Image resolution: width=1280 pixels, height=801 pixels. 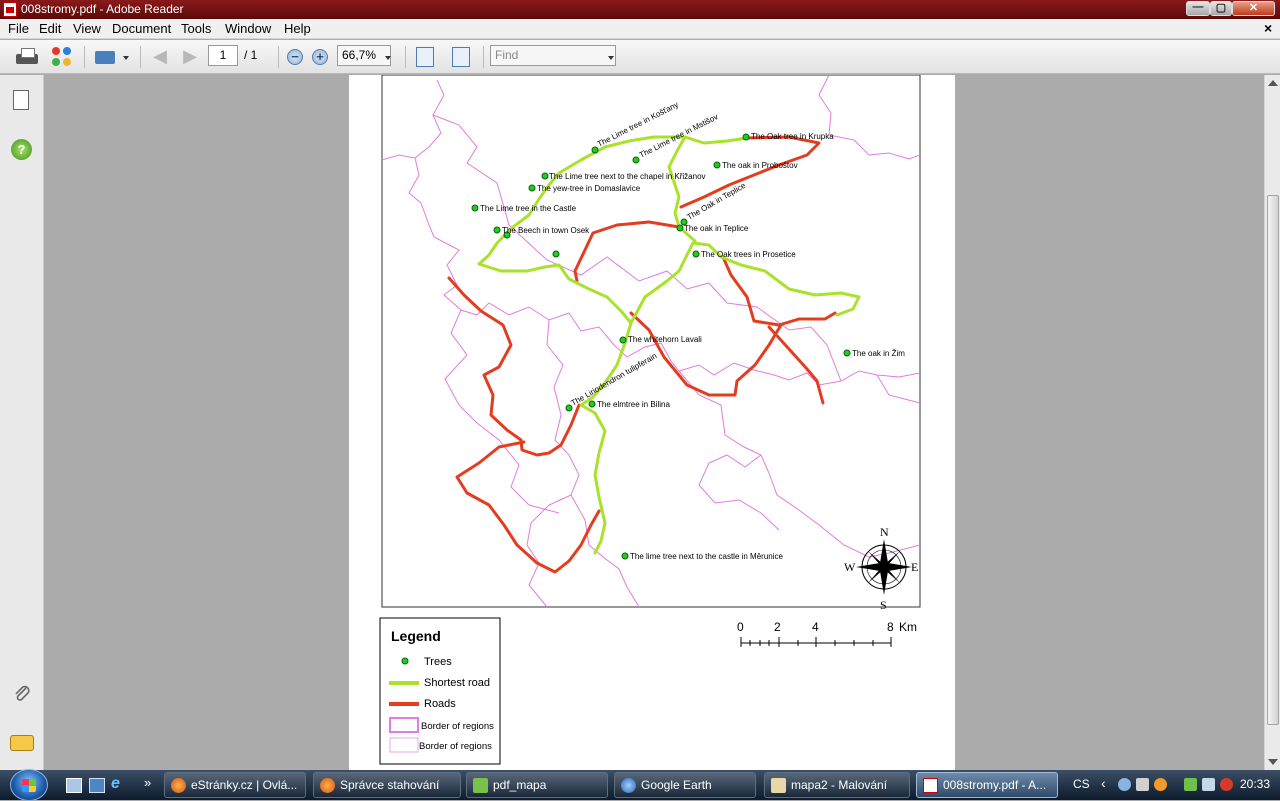 What do you see at coordinates (1198, 8) in the screenshot?
I see `minimize-button: —` at bounding box center [1198, 8].